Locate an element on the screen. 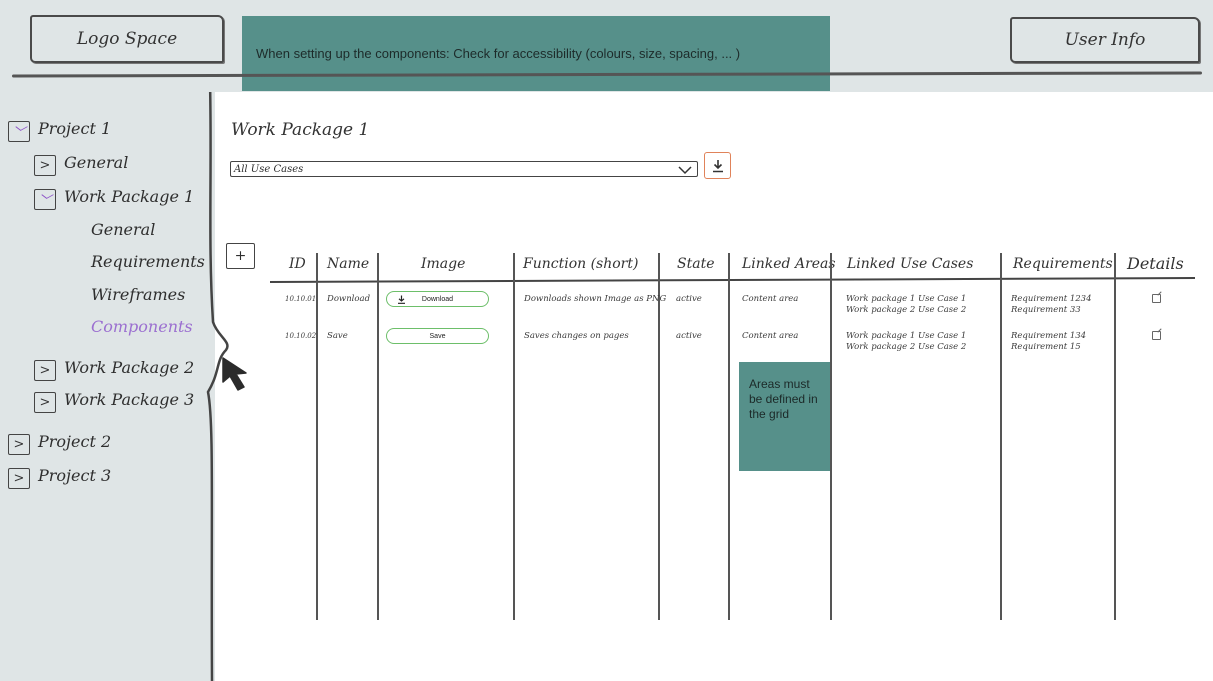 The height and width of the screenshot is (681, 1213). cell-requirement: Requirement 33 is located at coordinates (1046, 310).